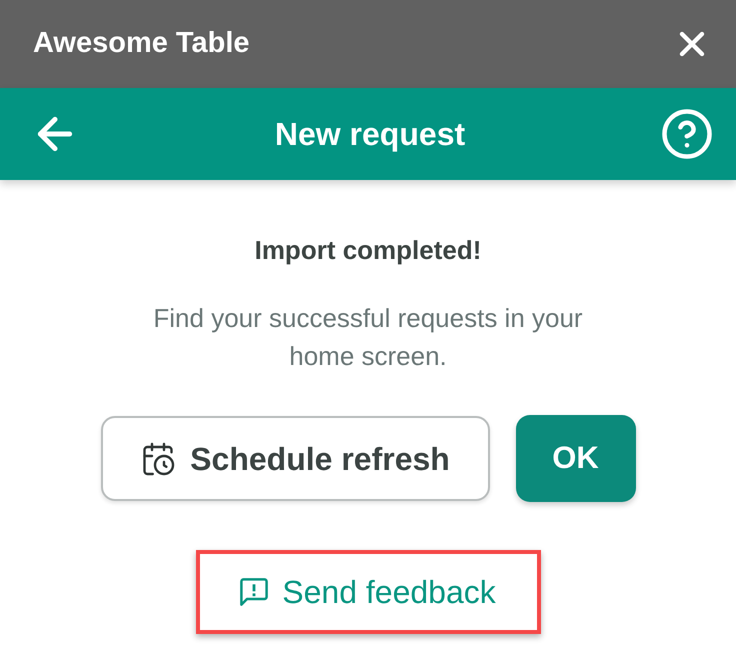  What do you see at coordinates (295, 458) in the screenshot?
I see `schedule-refresh-button: Schedule refresh` at bounding box center [295, 458].